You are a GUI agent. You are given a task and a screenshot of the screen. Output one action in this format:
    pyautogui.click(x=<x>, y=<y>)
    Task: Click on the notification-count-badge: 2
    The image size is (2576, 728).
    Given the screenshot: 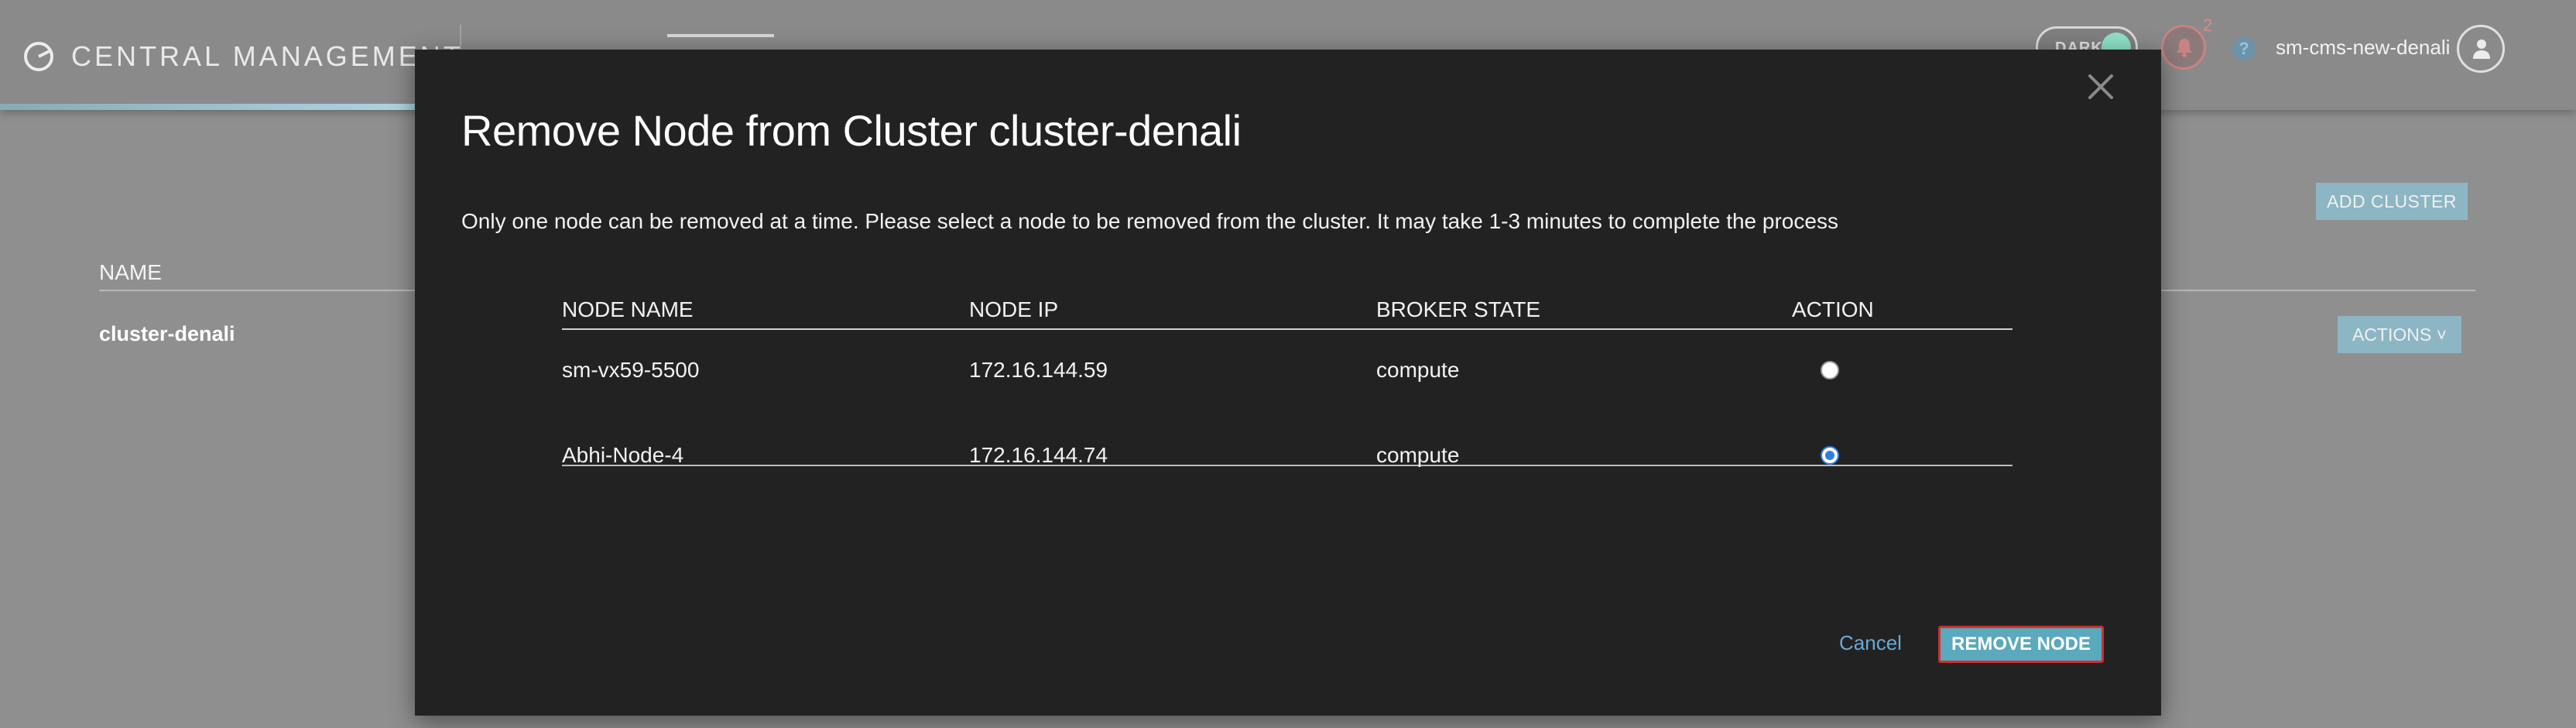 What is the action you would take?
    pyautogui.click(x=2208, y=25)
    